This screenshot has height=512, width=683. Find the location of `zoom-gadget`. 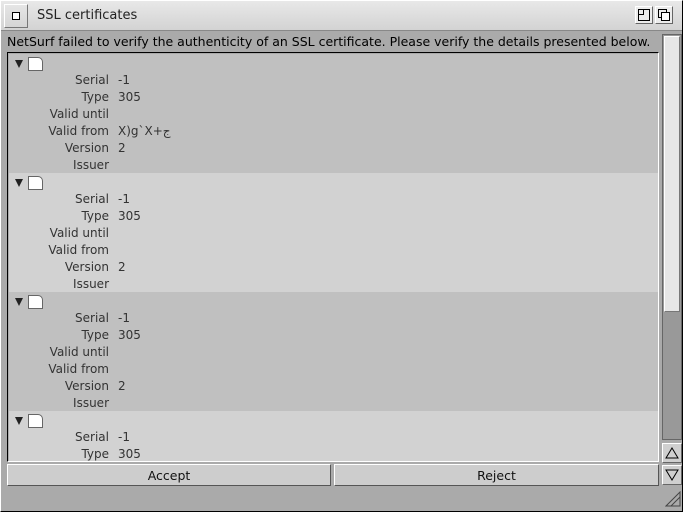

zoom-gadget is located at coordinates (644, 15).